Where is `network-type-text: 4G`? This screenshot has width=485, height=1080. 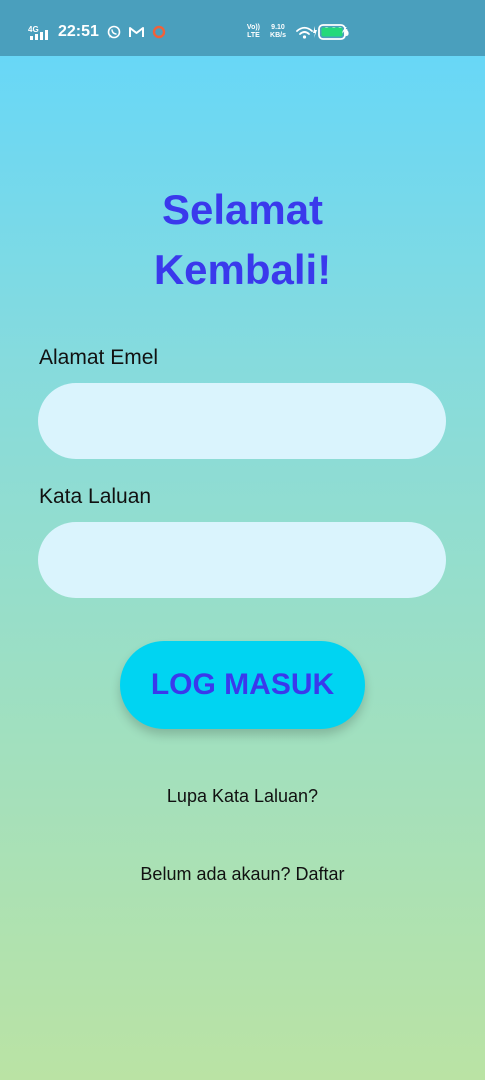
network-type-text: 4G is located at coordinates (33, 29).